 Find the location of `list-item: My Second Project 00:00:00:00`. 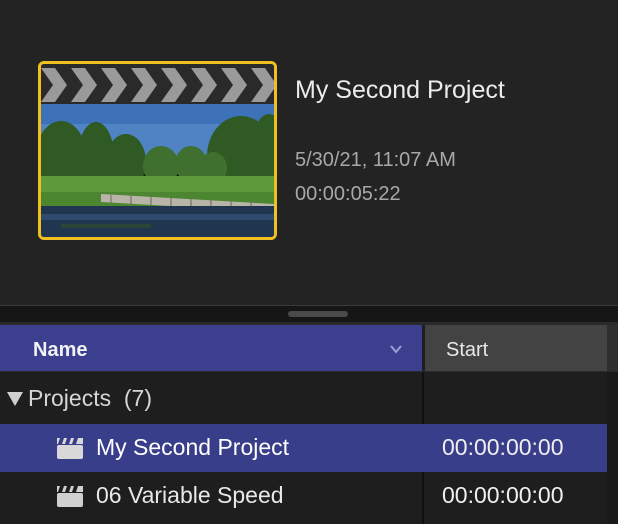

list-item: My Second Project 00:00:00:00 is located at coordinates (303, 448).